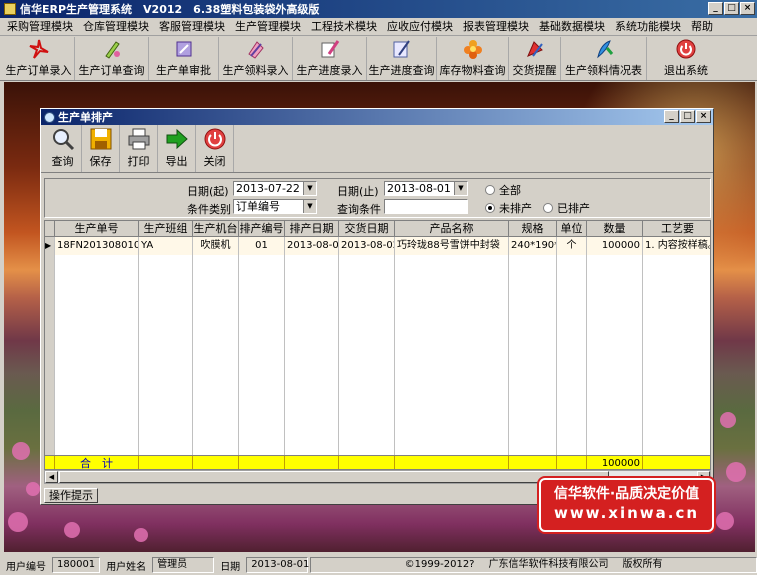 The height and width of the screenshot is (575, 757). What do you see at coordinates (535, 58) in the screenshot?
I see `delivery-reminder-button: 交货提醒` at bounding box center [535, 58].